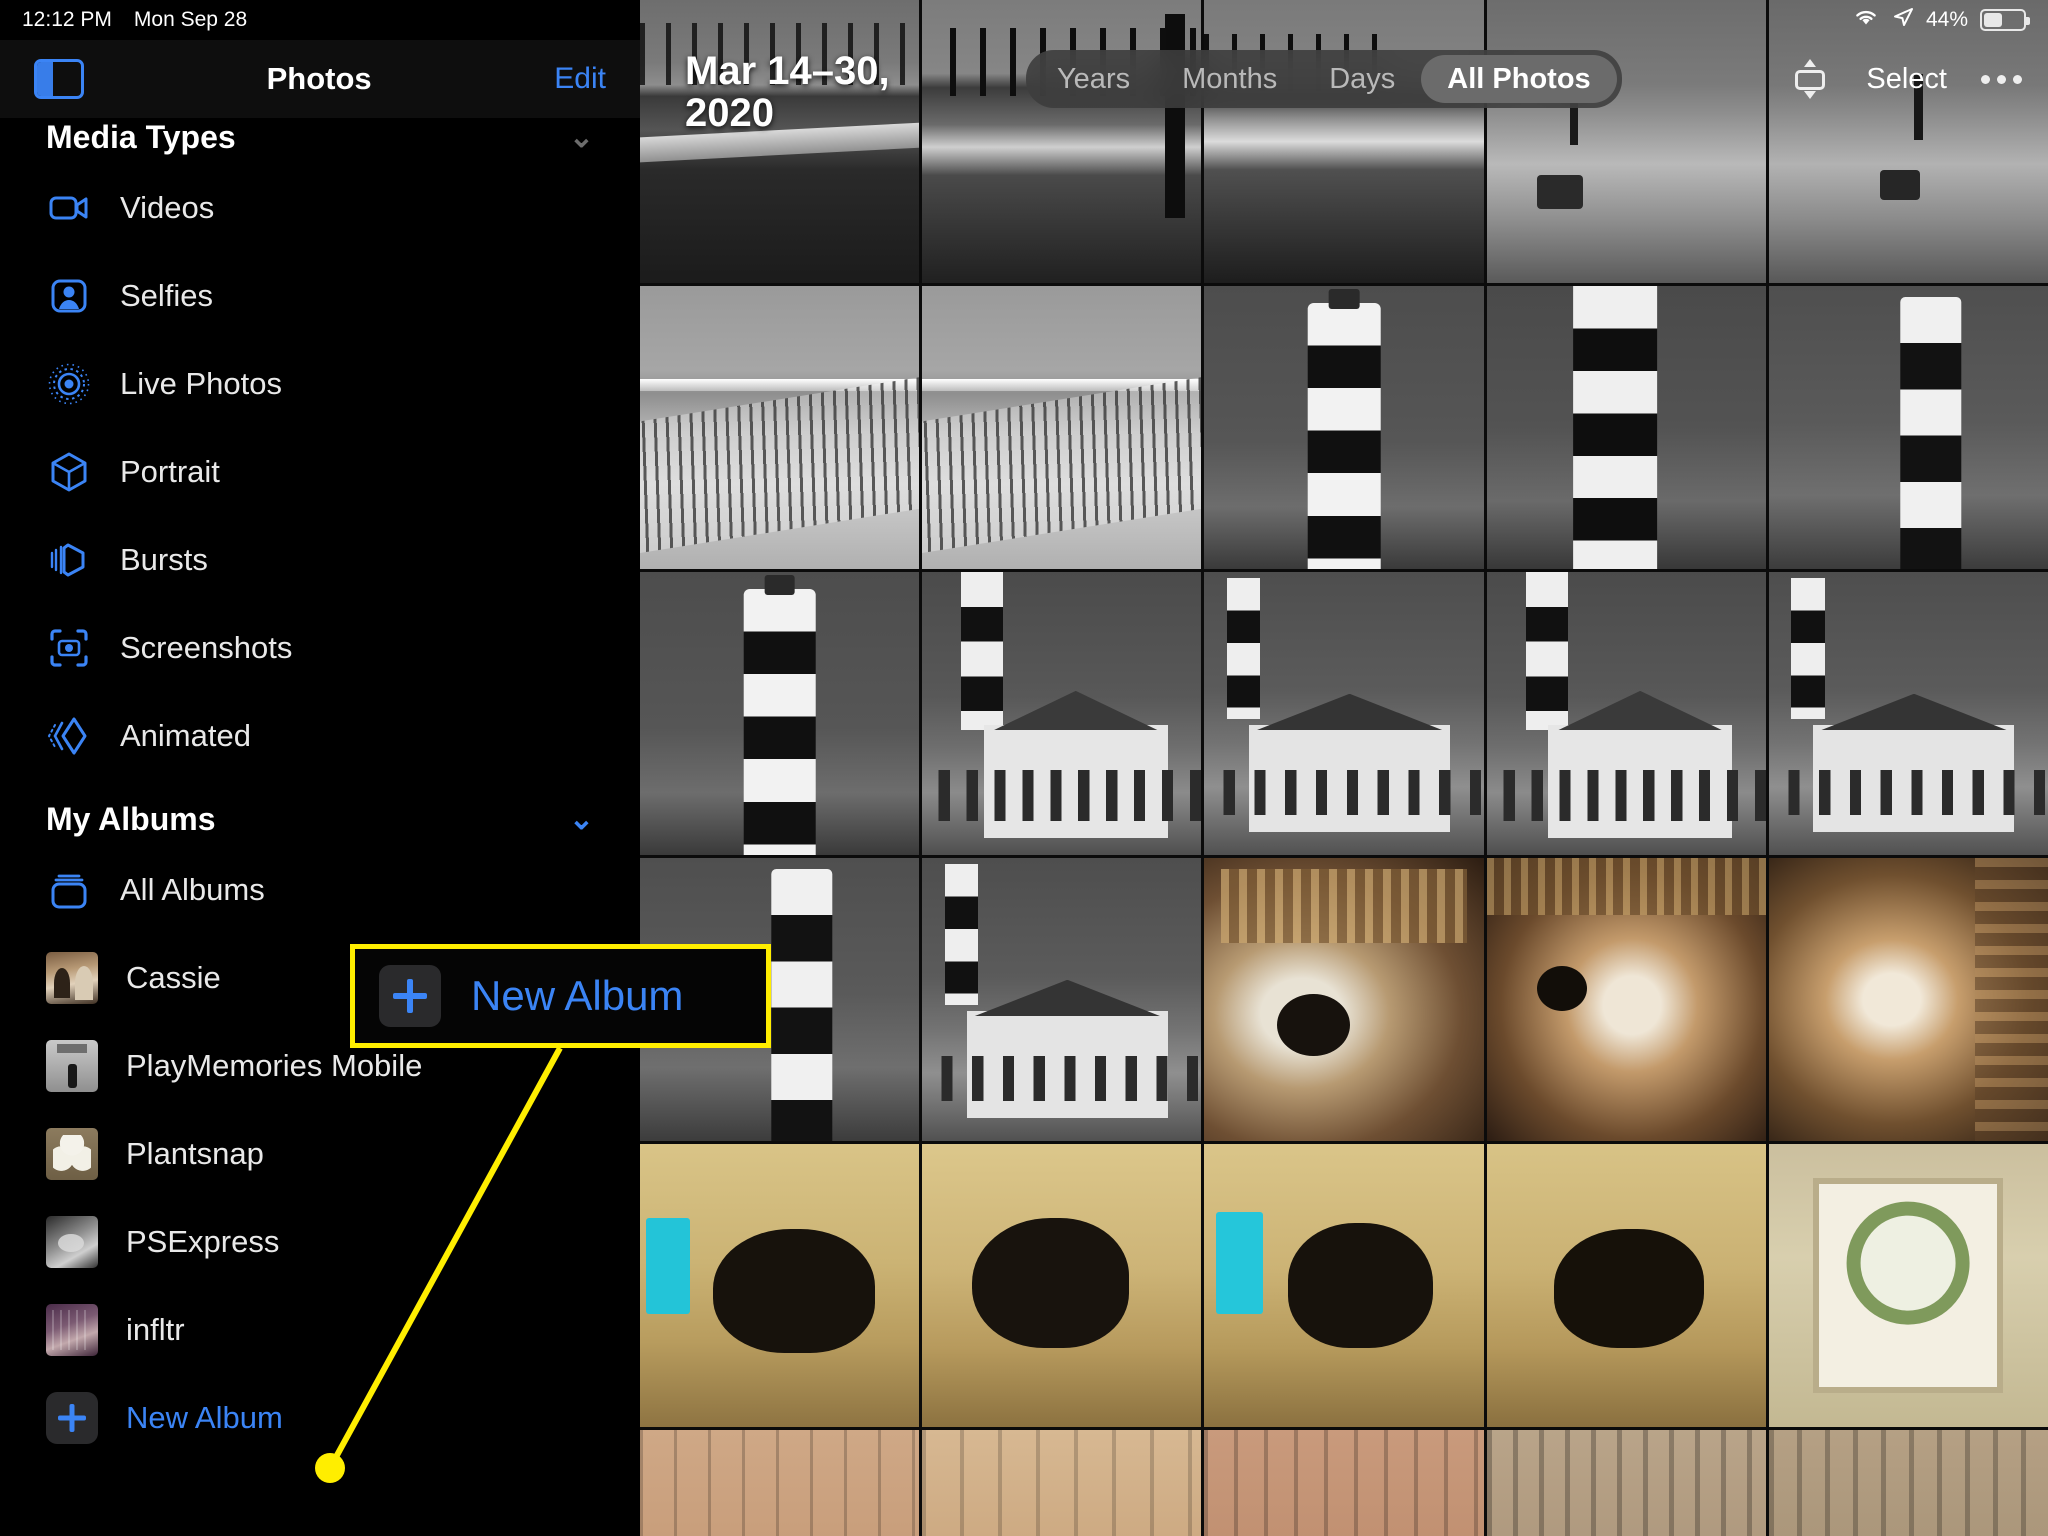 The width and height of the screenshot is (2048, 1536). What do you see at coordinates (577, 995) in the screenshot?
I see `annotation-callout-label: New Album` at bounding box center [577, 995].